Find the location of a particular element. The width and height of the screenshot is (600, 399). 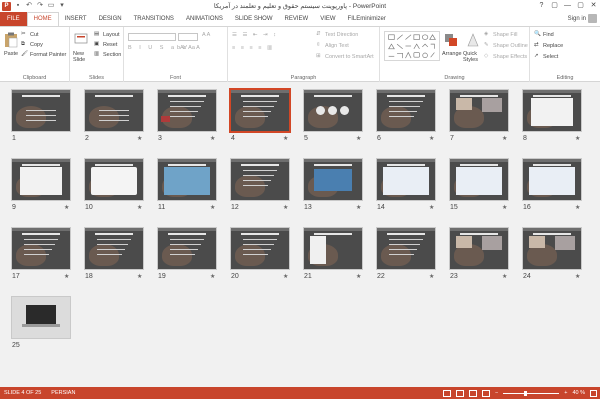

avatar is located at coordinates (592, 18).